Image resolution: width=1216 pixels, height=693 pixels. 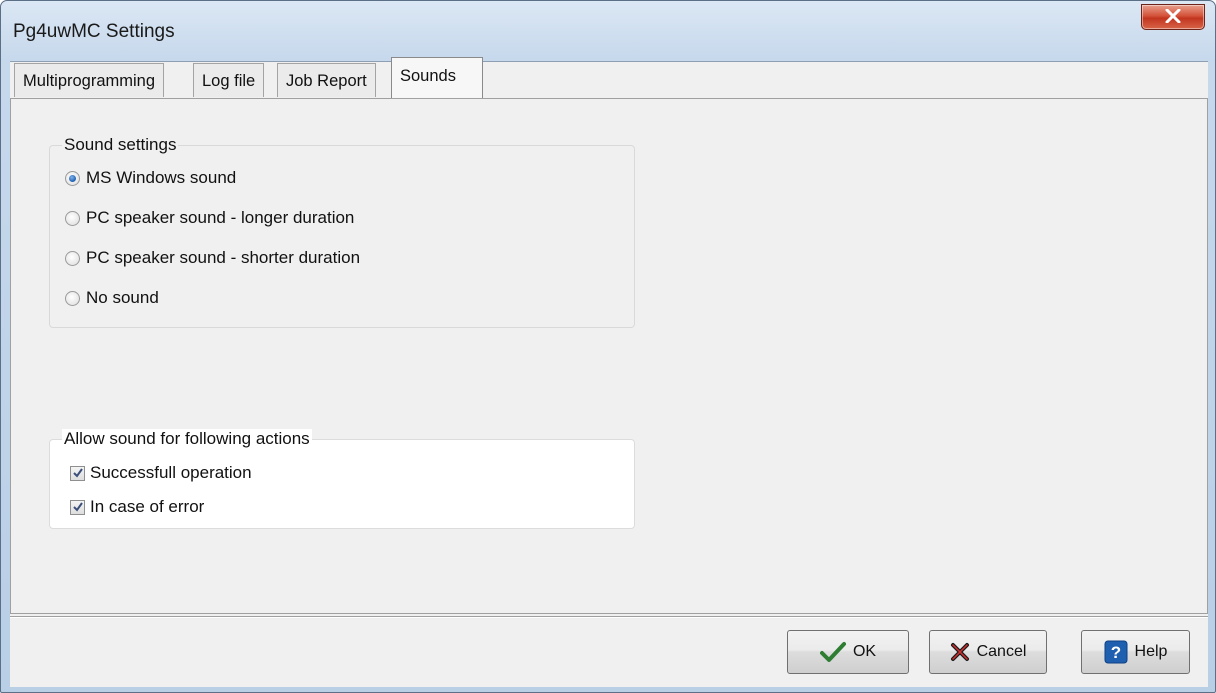 What do you see at coordinates (161, 177) in the screenshot?
I see `radio-label: MS Windows sound` at bounding box center [161, 177].